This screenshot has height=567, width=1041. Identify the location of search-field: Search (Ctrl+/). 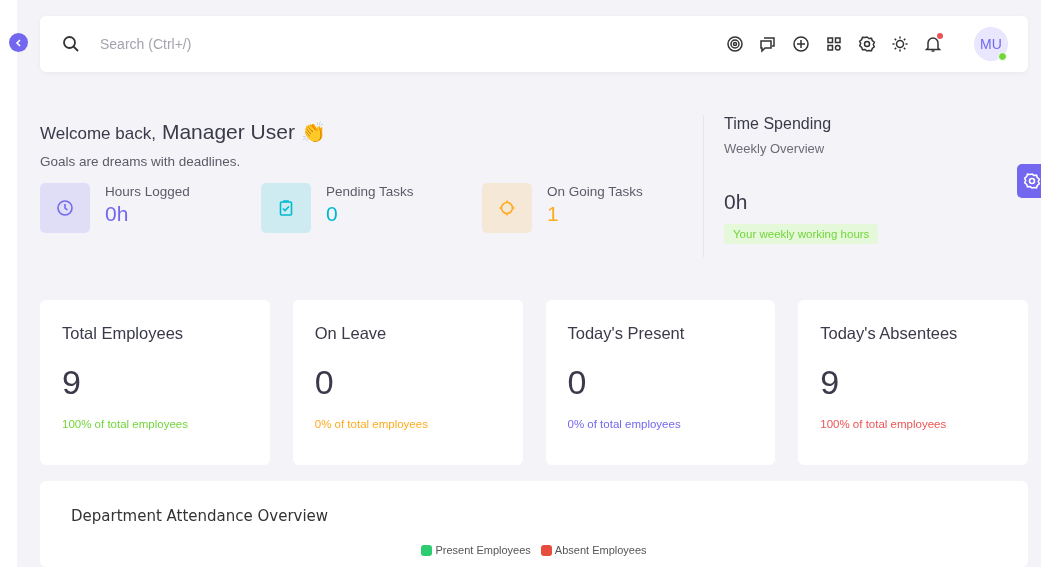
(412, 44).